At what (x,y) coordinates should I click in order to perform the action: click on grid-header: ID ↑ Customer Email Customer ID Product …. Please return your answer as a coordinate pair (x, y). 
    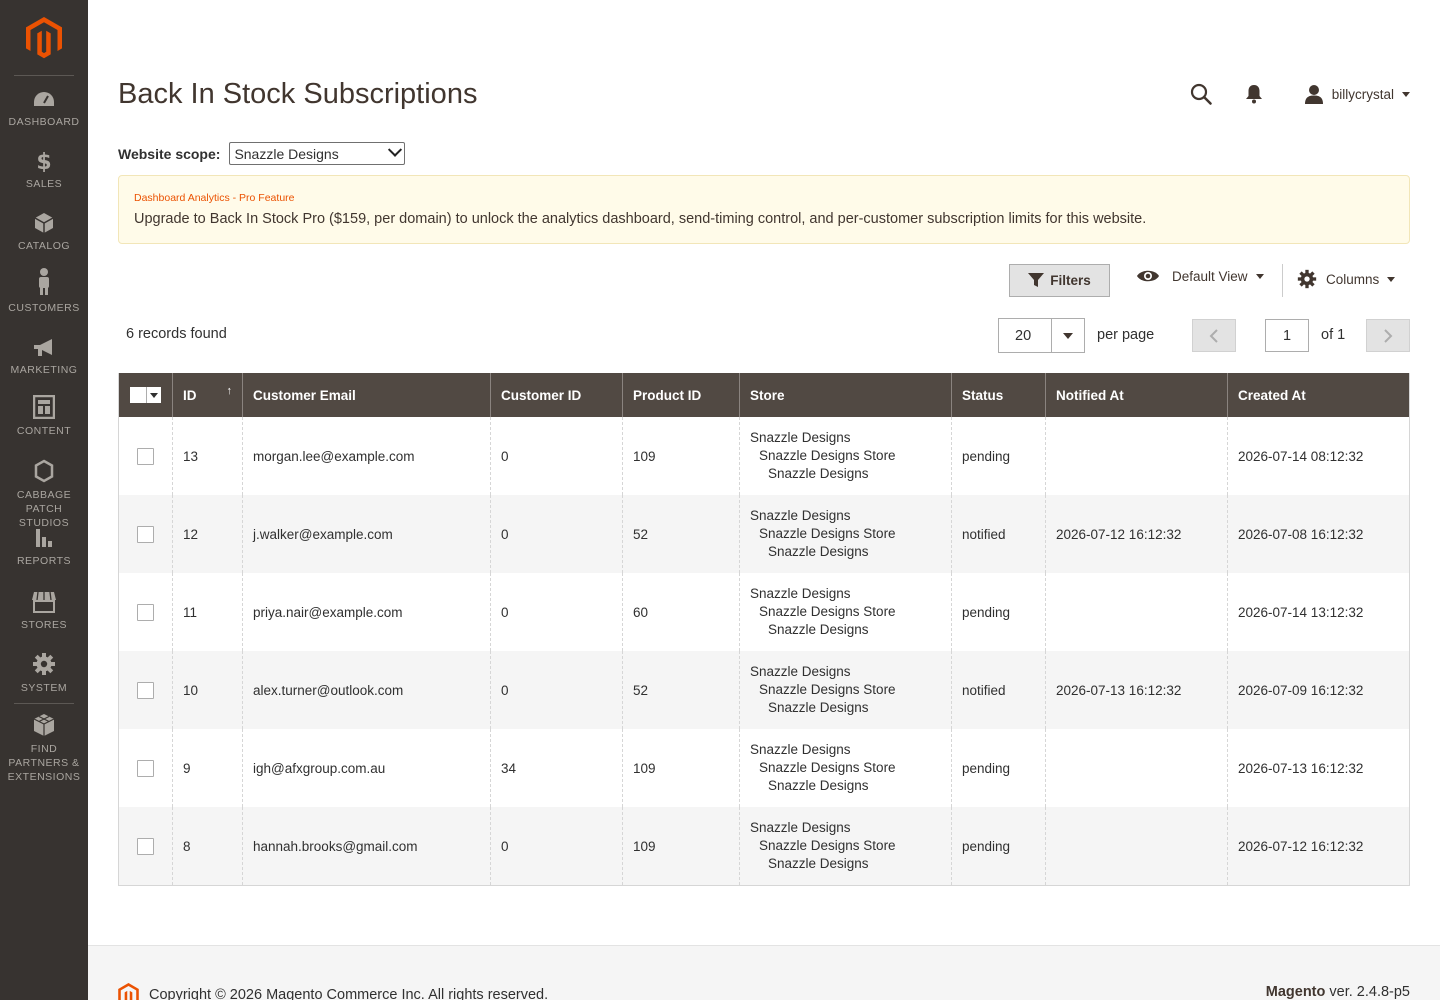
    Looking at the image, I should click on (764, 395).